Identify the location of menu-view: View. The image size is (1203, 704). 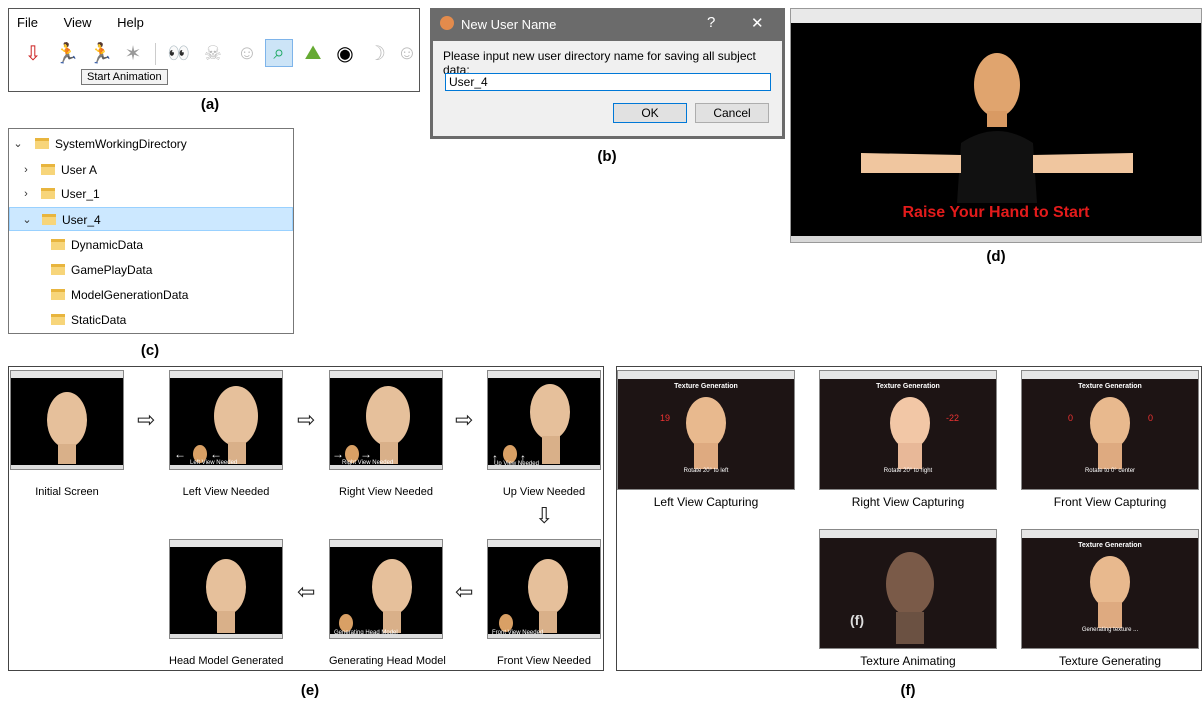
(78, 22).